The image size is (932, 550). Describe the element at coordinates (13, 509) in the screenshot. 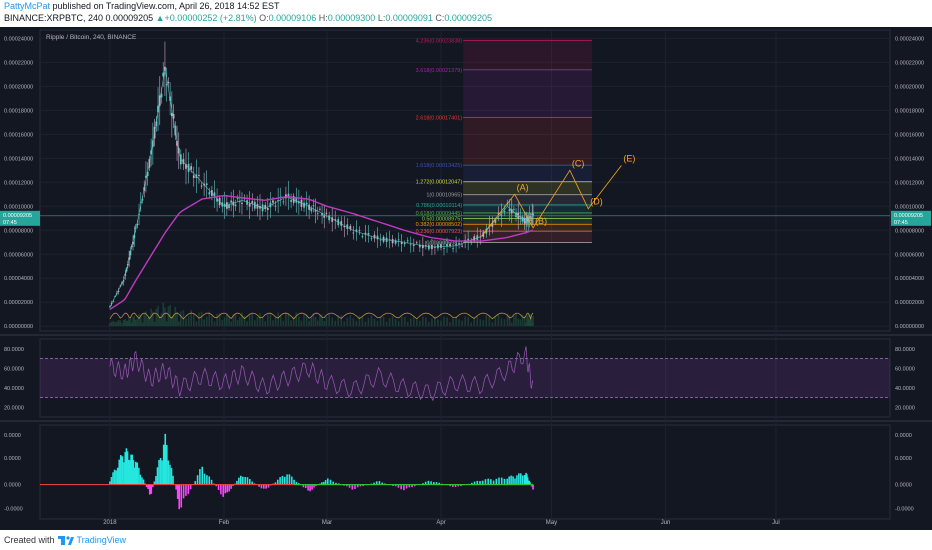

I see `osc-tick-left: -0.0000` at that location.